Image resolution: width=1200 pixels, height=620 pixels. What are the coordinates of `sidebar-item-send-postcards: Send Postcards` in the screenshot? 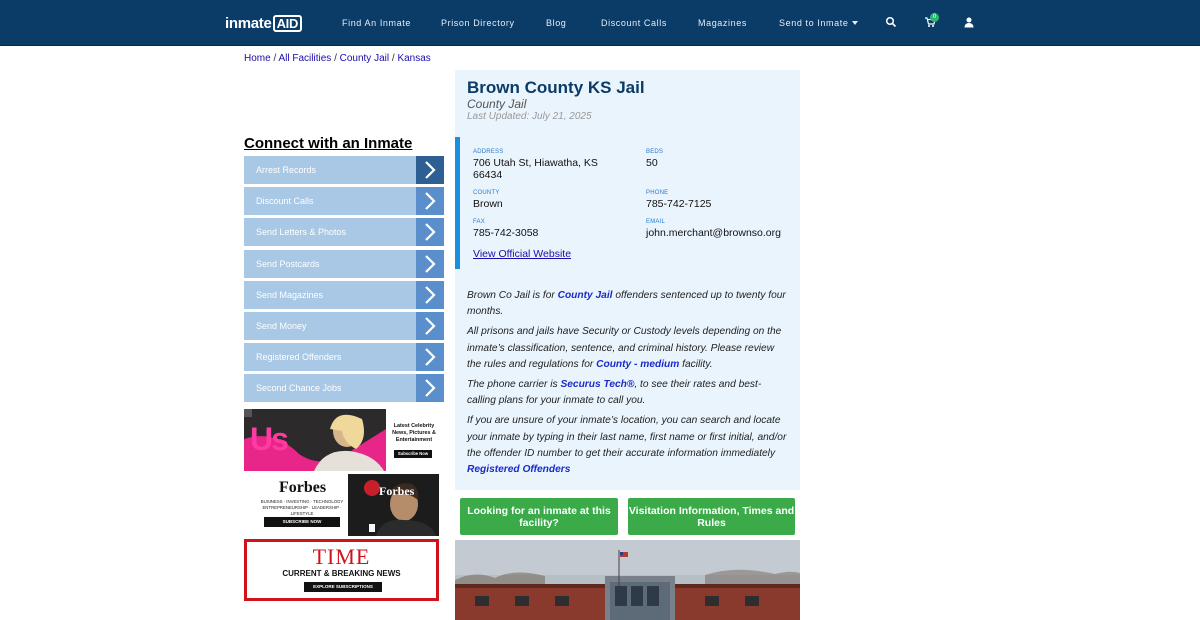 It's located at (344, 263).